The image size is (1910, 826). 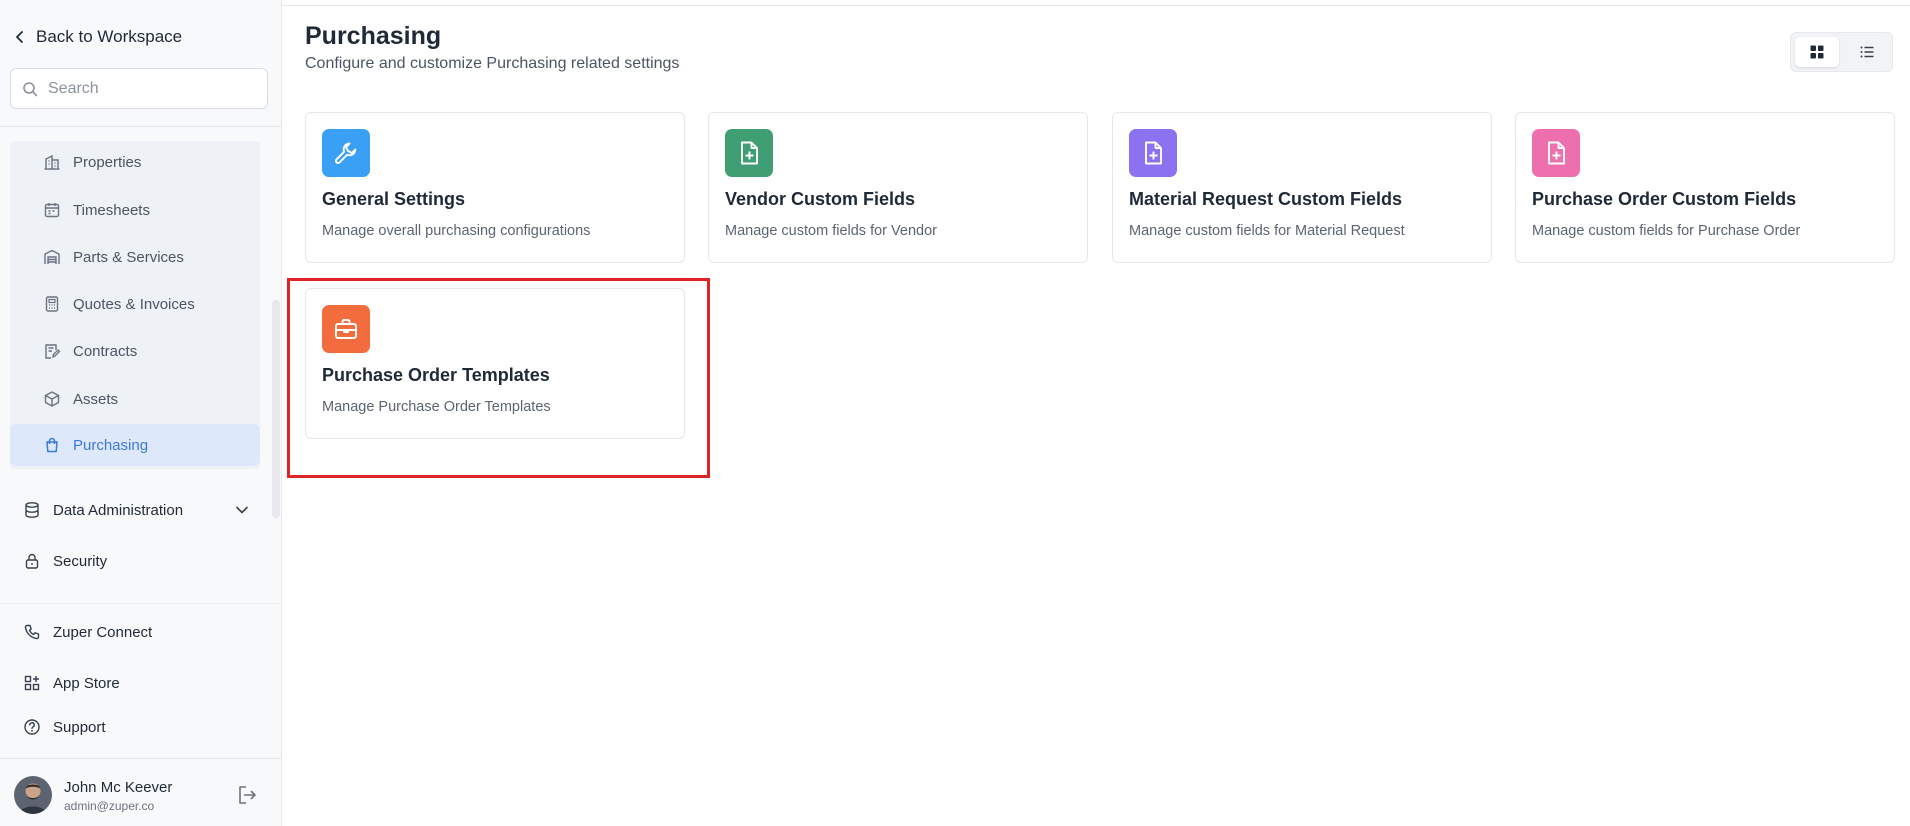 What do you see at coordinates (820, 199) in the screenshot?
I see `card-title: Vendor Custom Fields` at bounding box center [820, 199].